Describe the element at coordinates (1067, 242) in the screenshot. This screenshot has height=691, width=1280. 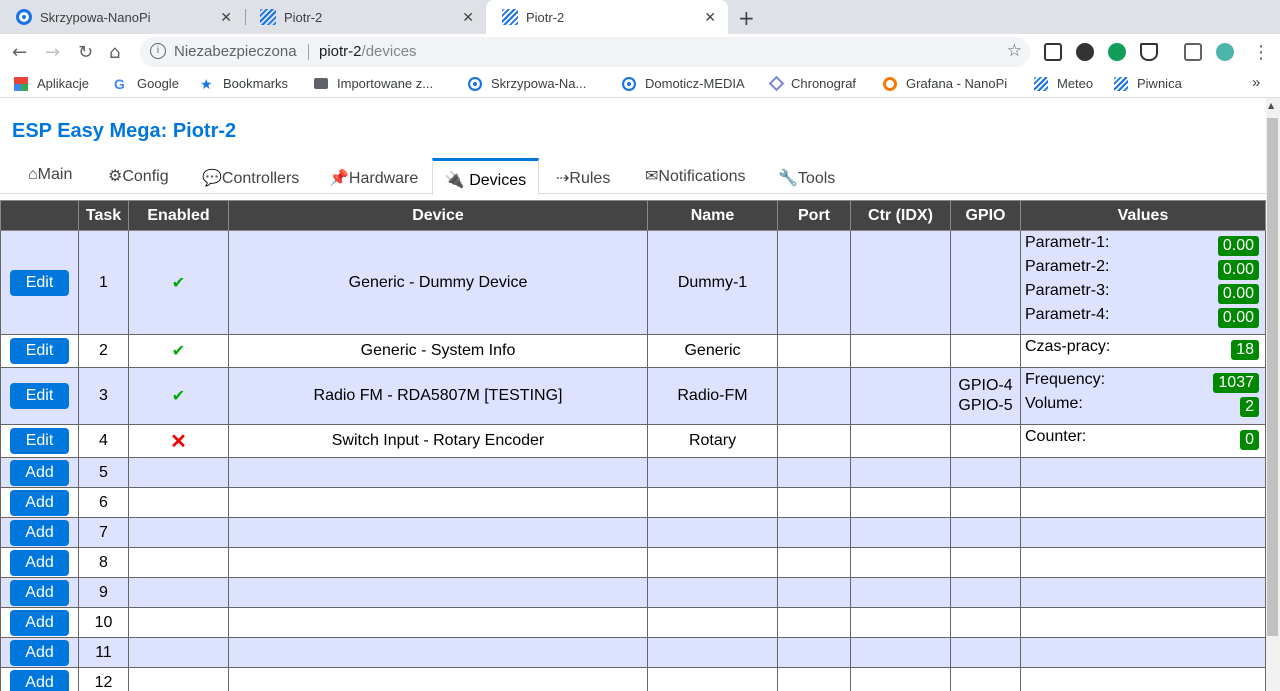
I see `value-name: Parametr-1:` at that location.